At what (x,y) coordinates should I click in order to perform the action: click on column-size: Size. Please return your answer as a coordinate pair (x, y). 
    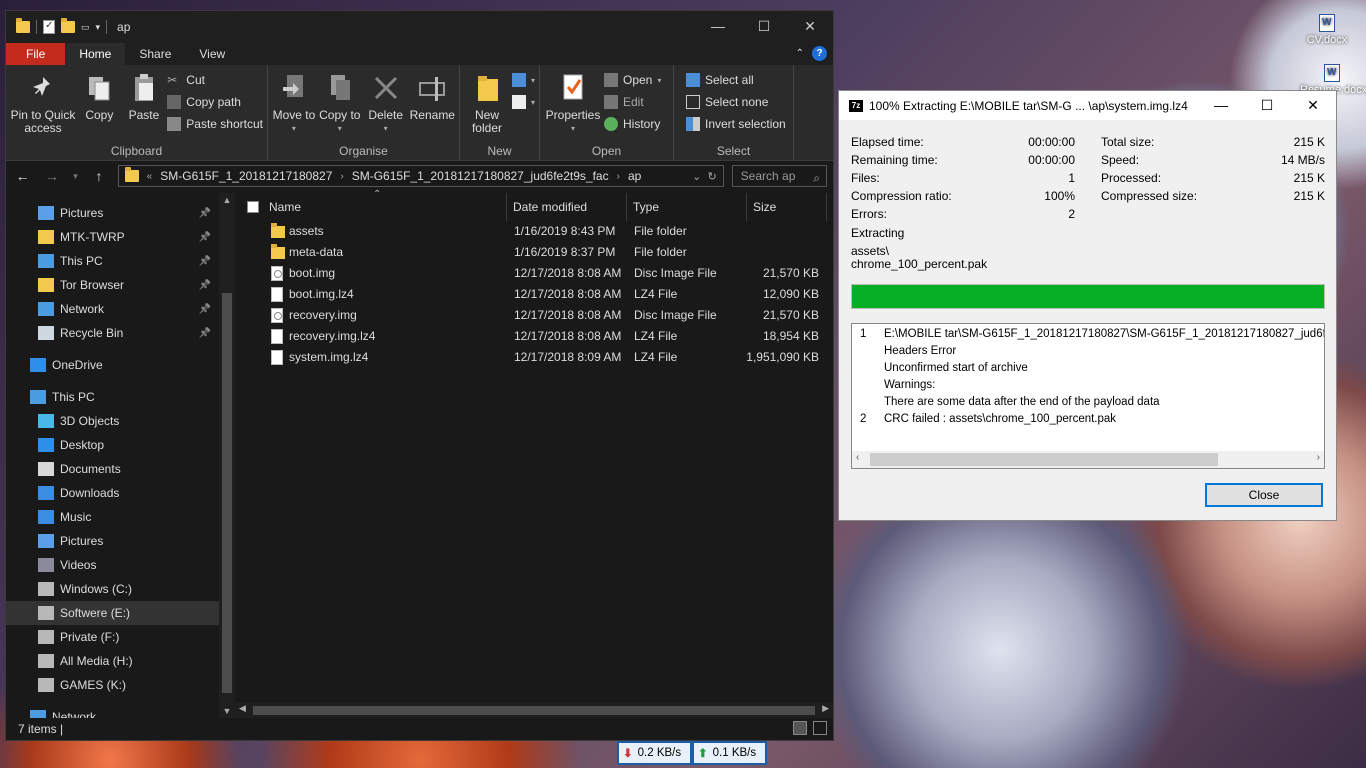
    Looking at the image, I should click on (787, 207).